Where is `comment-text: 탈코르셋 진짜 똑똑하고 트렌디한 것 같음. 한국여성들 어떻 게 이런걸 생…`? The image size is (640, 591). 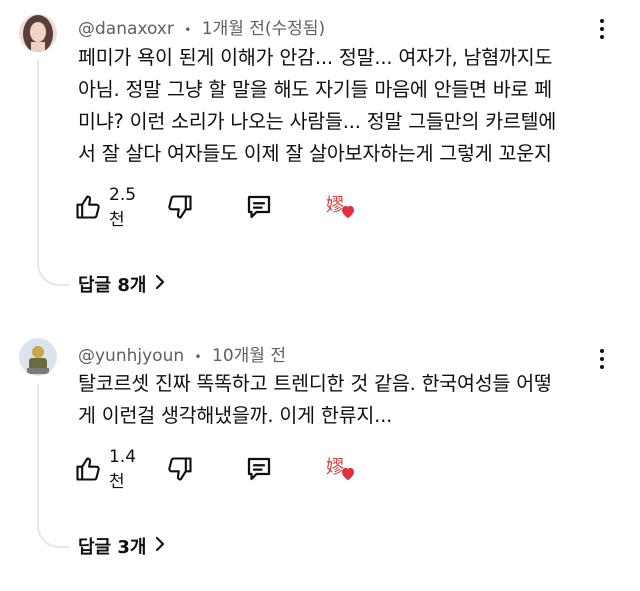
comment-text: 탈코르셋 진짜 똑똑하고 트렌디한 것 같음. 한국여성들 어떻 게 이런걸 생… is located at coordinates (315, 399).